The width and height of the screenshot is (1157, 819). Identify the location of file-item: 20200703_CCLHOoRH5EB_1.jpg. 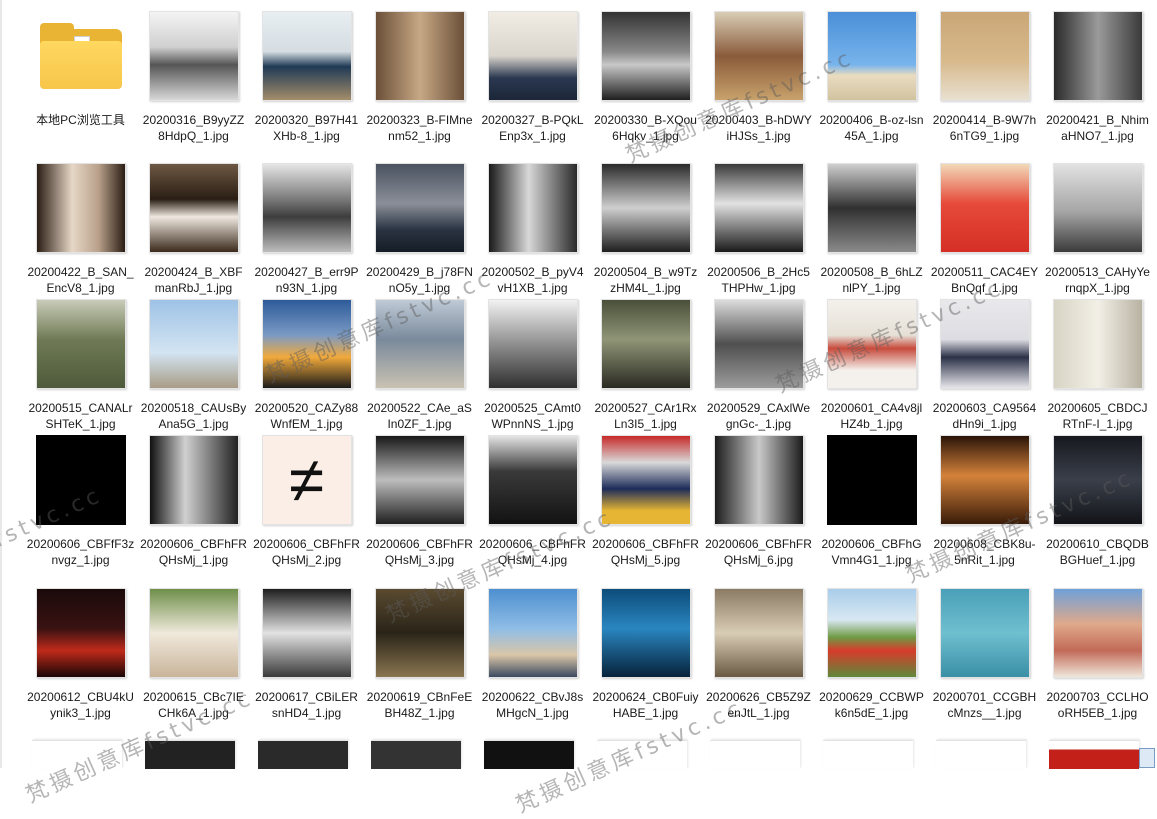
(1097, 653).